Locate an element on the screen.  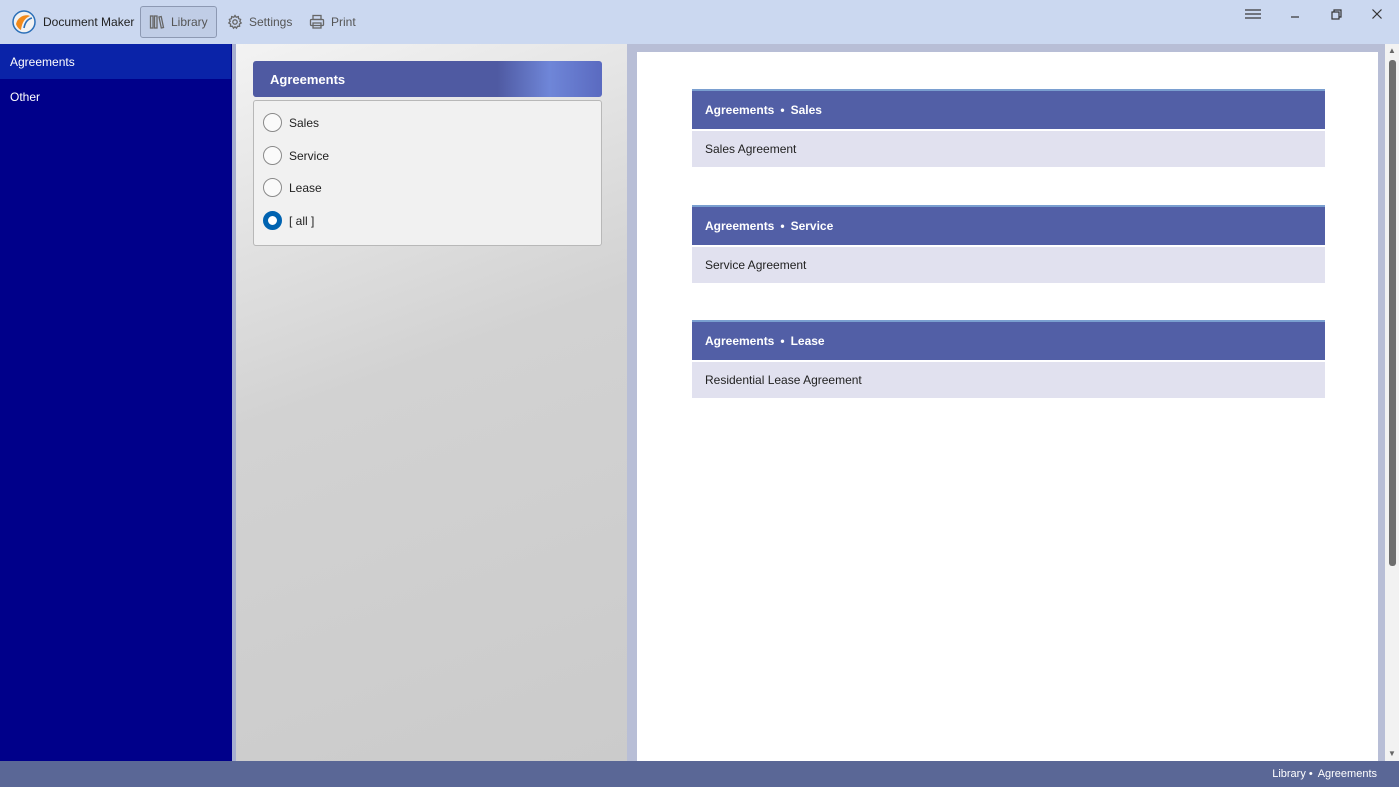
minimize-button is located at coordinates (1295, 14).